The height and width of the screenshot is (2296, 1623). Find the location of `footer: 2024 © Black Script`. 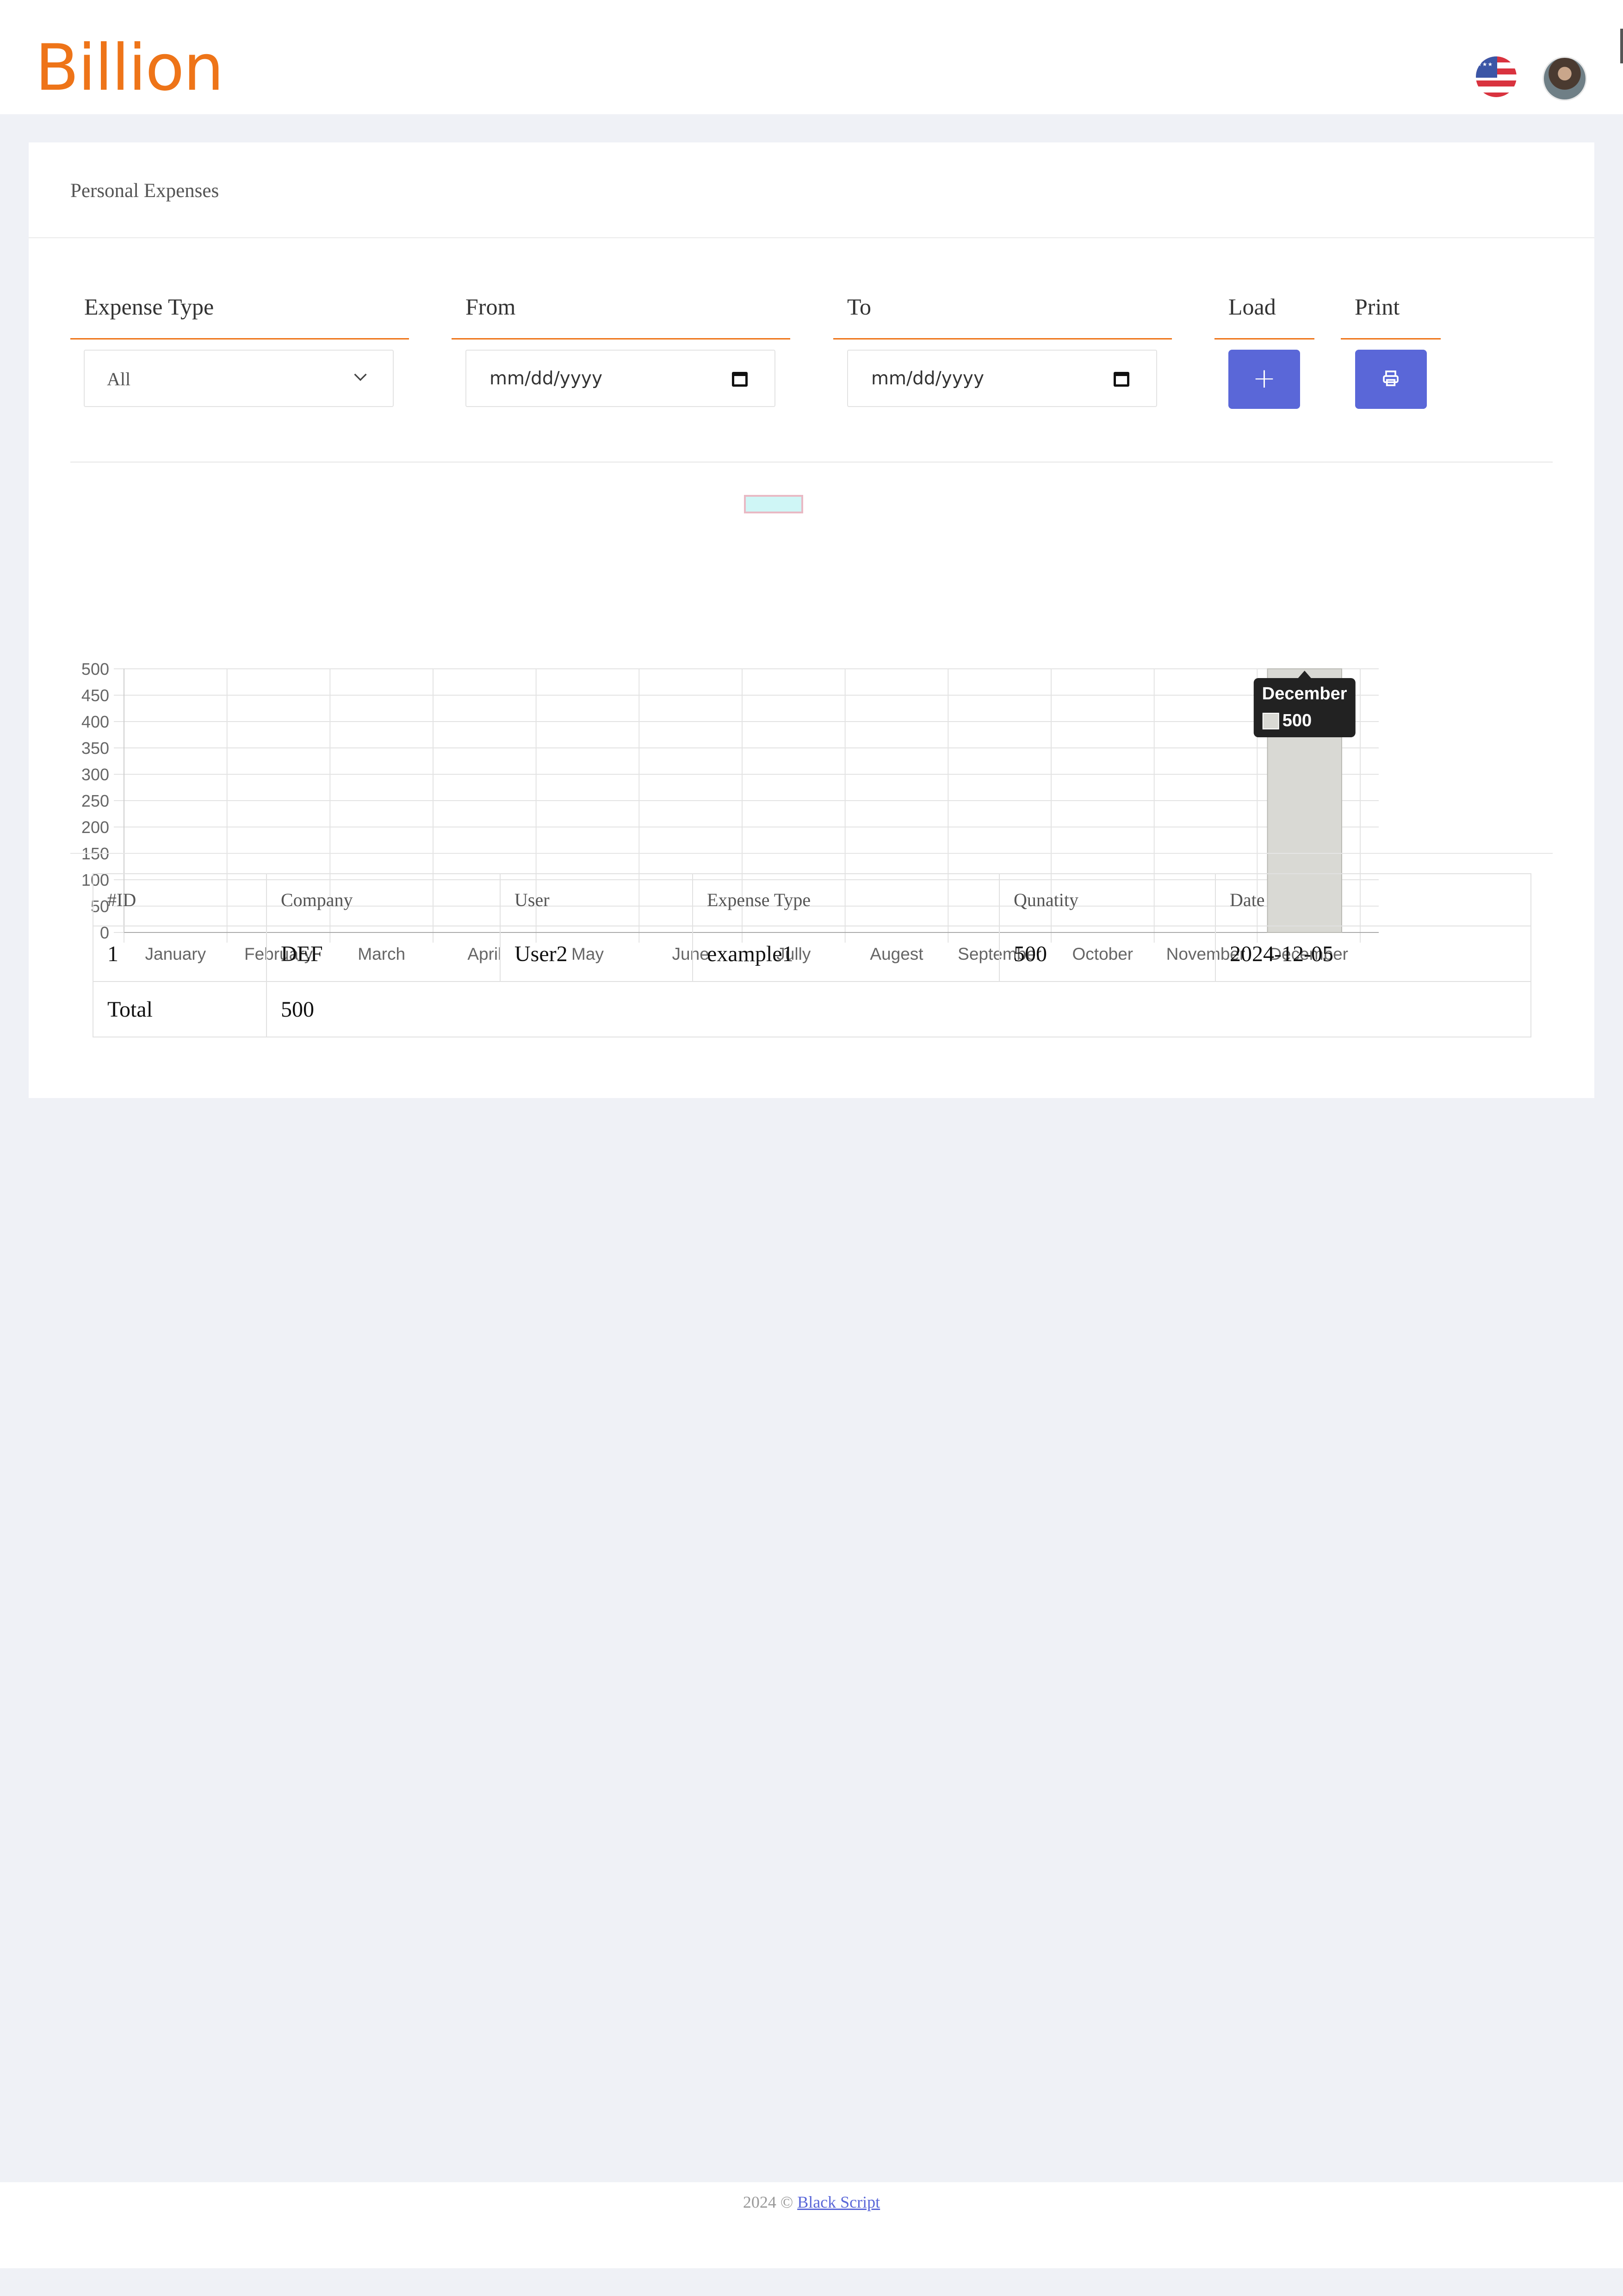

footer: 2024 © Black Script is located at coordinates (811, 2225).